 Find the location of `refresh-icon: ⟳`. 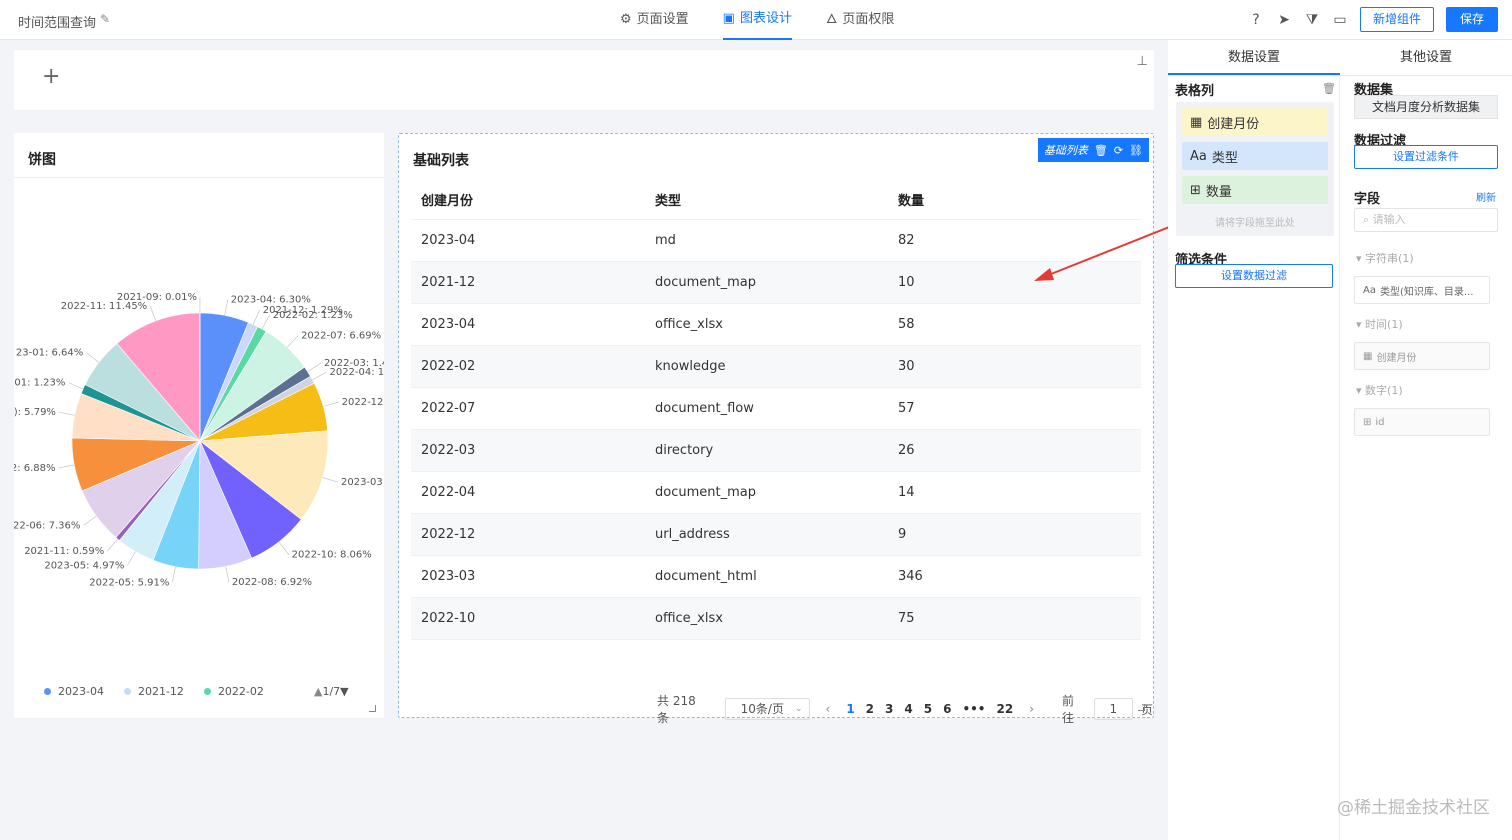

refresh-icon: ⟳ is located at coordinates (1118, 150).